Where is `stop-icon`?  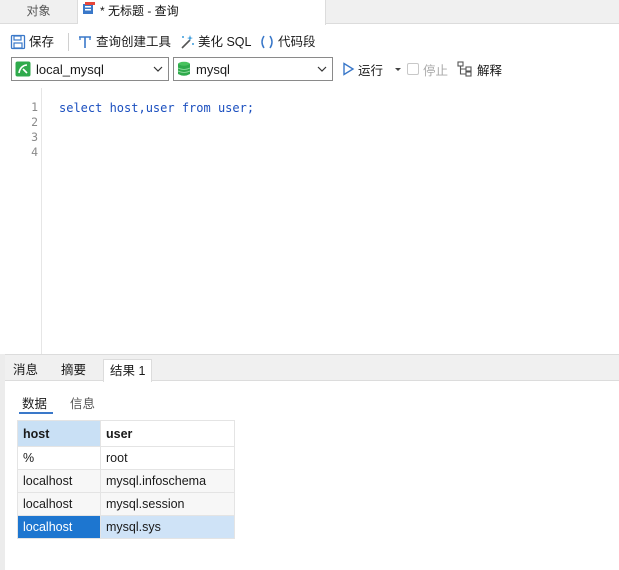
stop-icon is located at coordinates (413, 69).